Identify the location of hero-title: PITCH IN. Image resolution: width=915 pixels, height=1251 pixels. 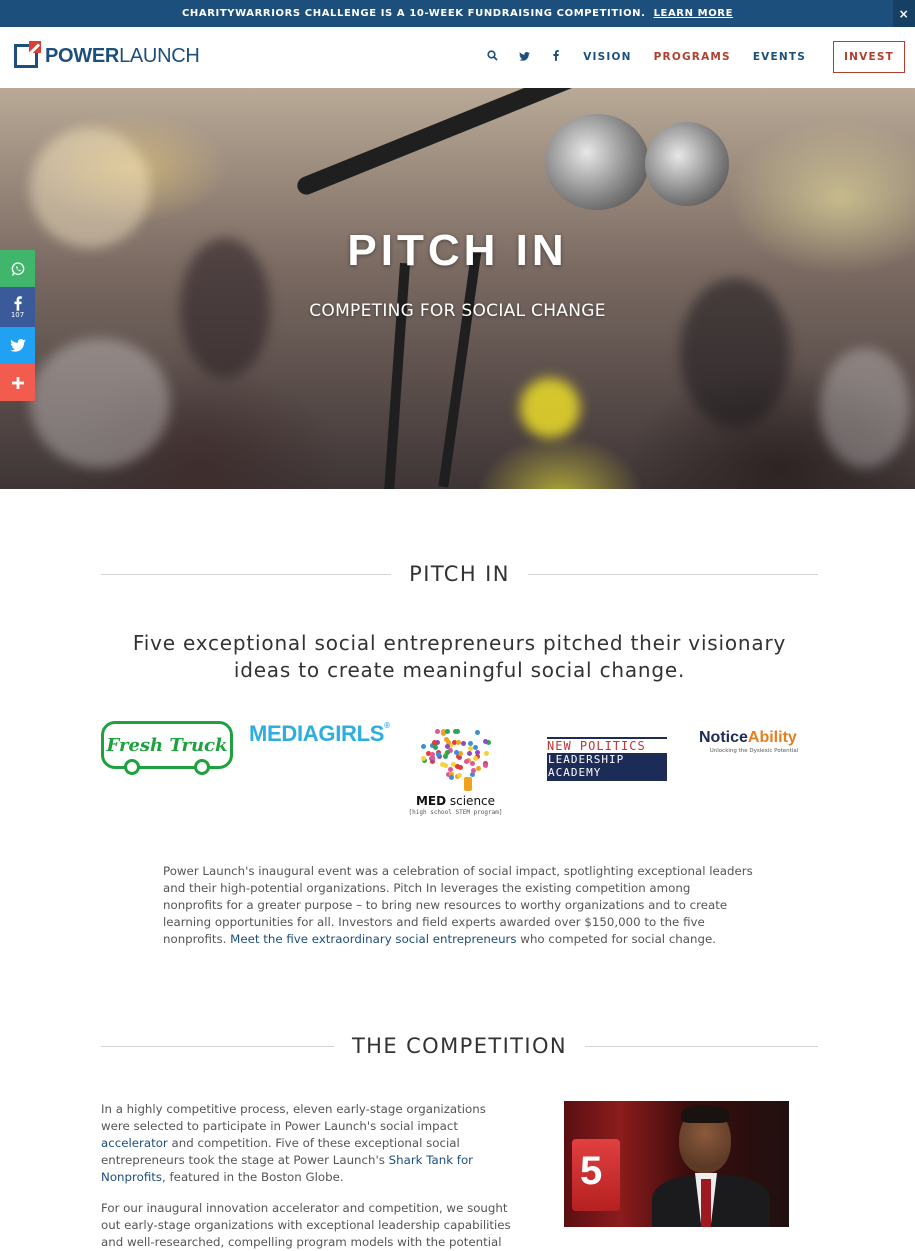
(457, 250).